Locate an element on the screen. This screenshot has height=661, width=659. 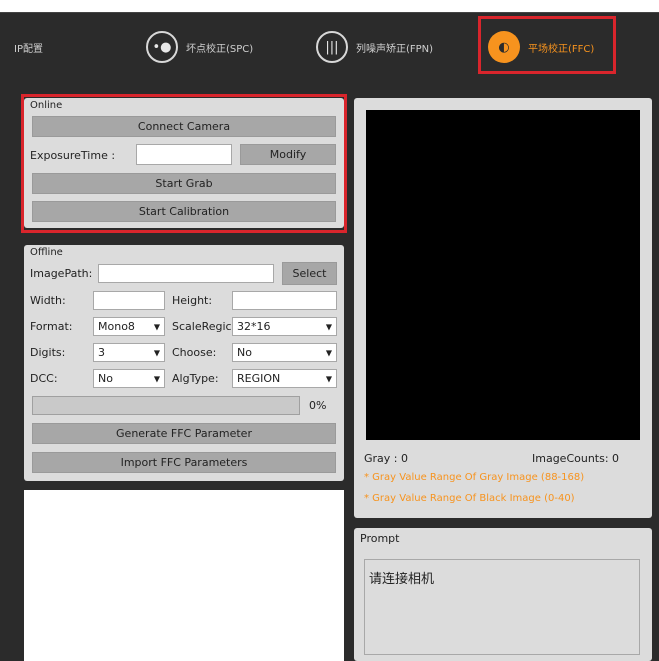
digits-select: 3 ▼ is located at coordinates (129, 352).